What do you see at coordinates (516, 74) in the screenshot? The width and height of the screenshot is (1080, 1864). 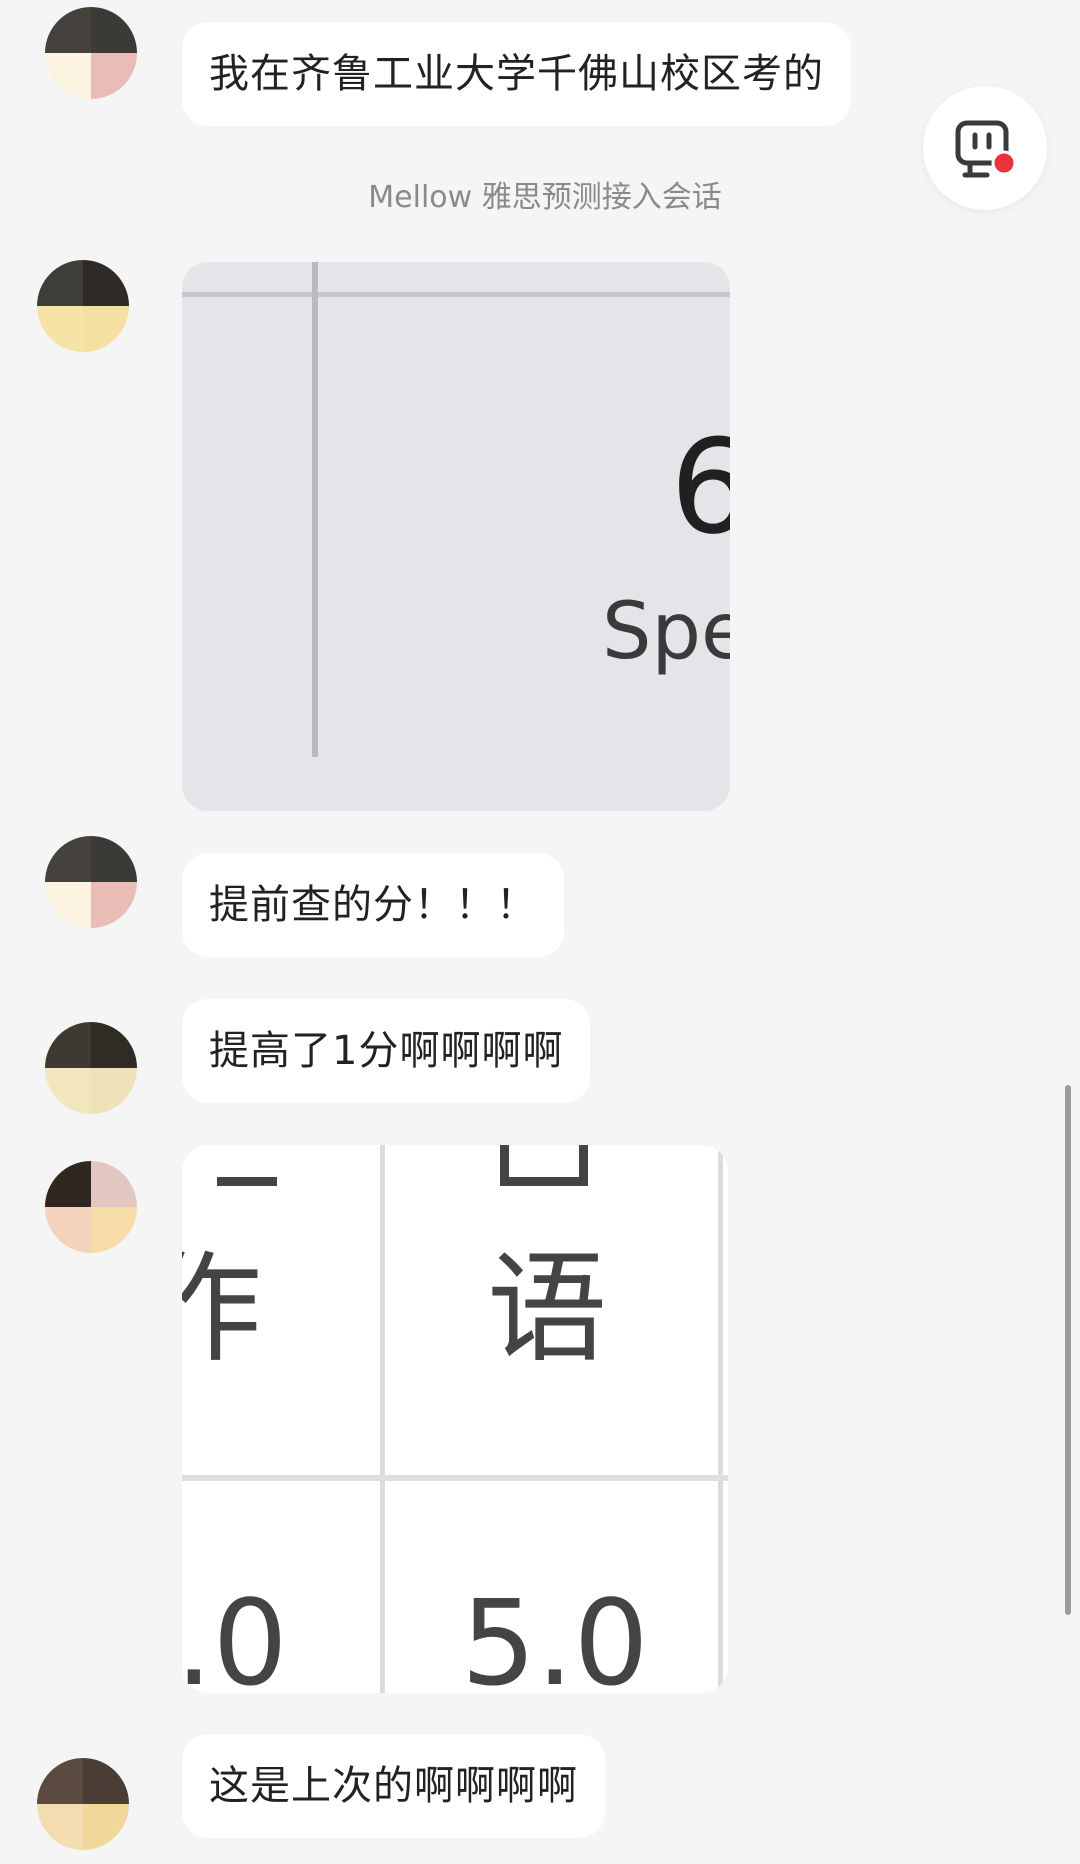 I see `message-bubble: 我在齐鲁工业大学千佛山校区考的` at bounding box center [516, 74].